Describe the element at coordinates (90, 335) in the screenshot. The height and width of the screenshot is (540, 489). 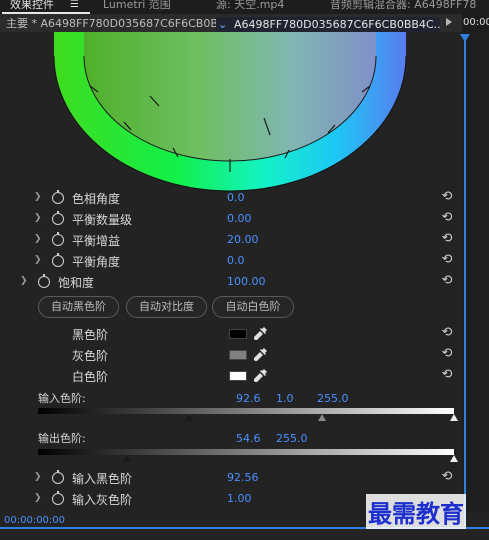
I see `level-label: 黑色阶` at that location.